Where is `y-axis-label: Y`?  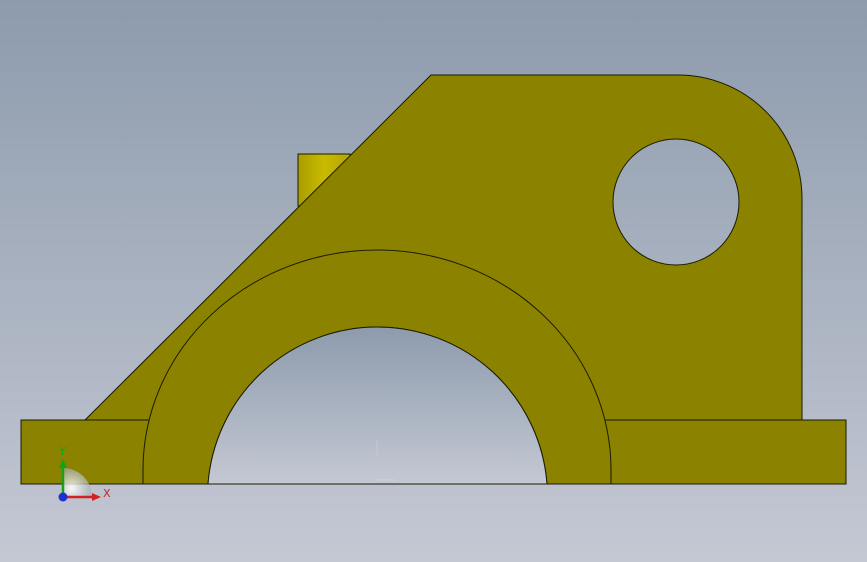
y-axis-label: Y is located at coordinates (62, 451).